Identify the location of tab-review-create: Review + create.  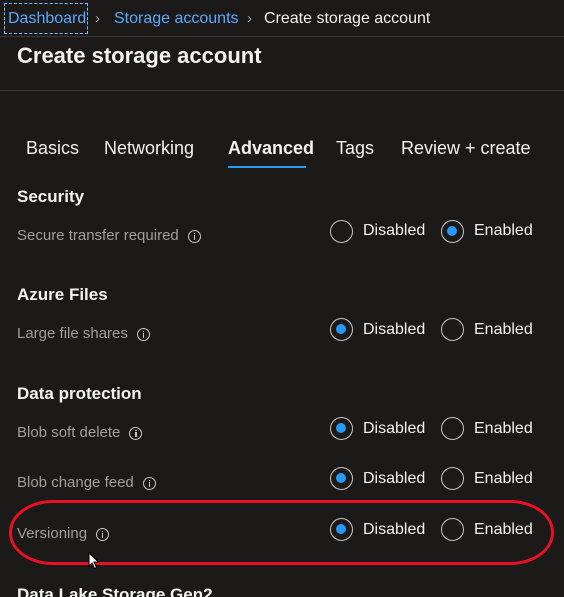
(466, 148).